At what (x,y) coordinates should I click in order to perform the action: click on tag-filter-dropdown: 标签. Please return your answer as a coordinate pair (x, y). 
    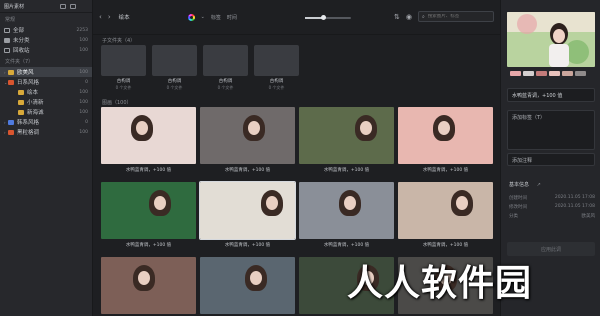
    Looking at the image, I should click on (216, 17).